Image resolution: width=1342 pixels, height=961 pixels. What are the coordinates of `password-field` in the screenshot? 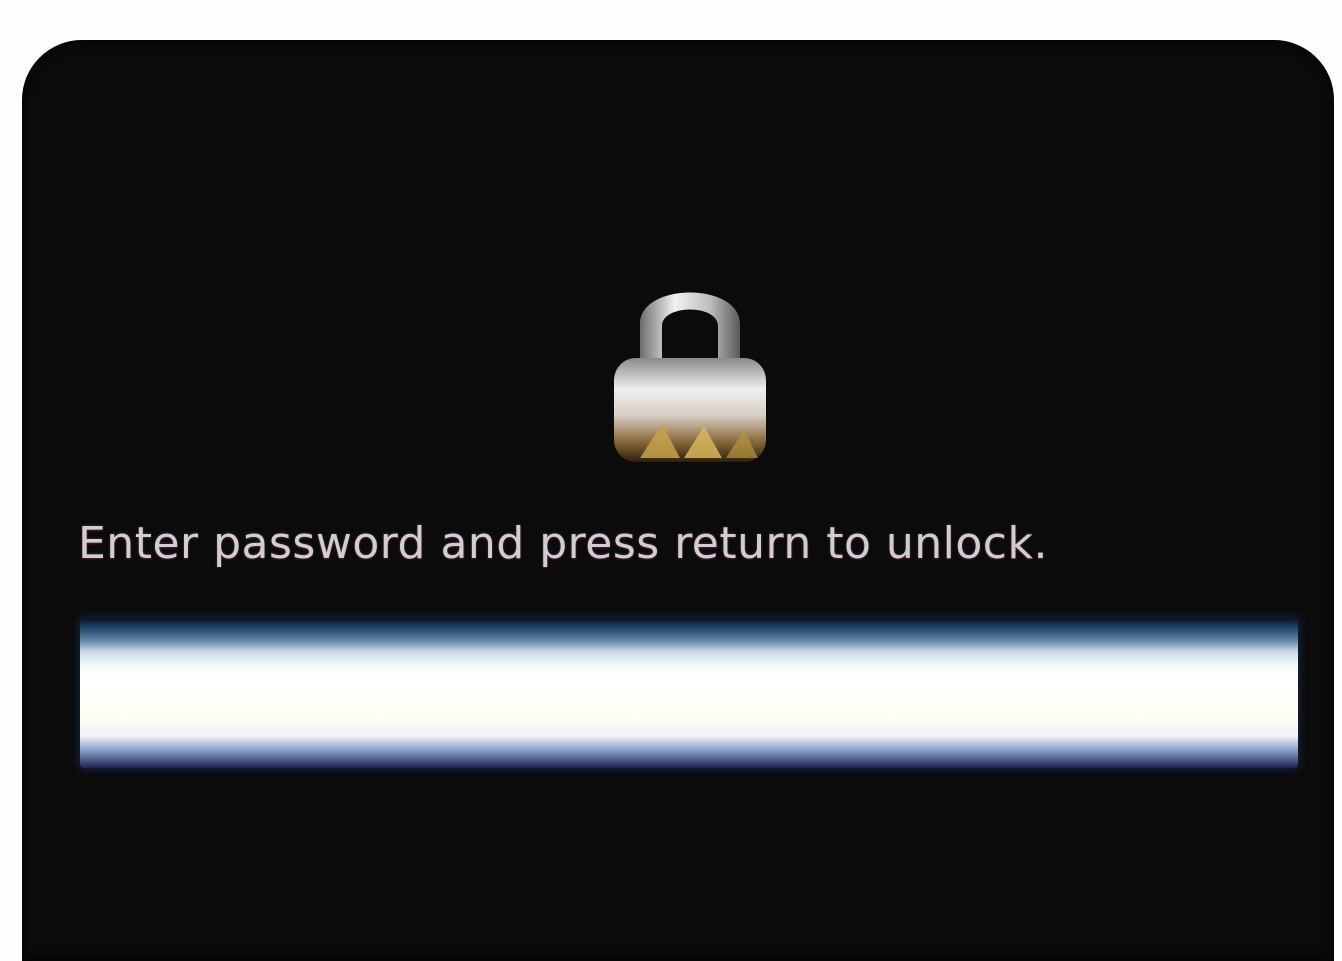 It's located at (689, 693).